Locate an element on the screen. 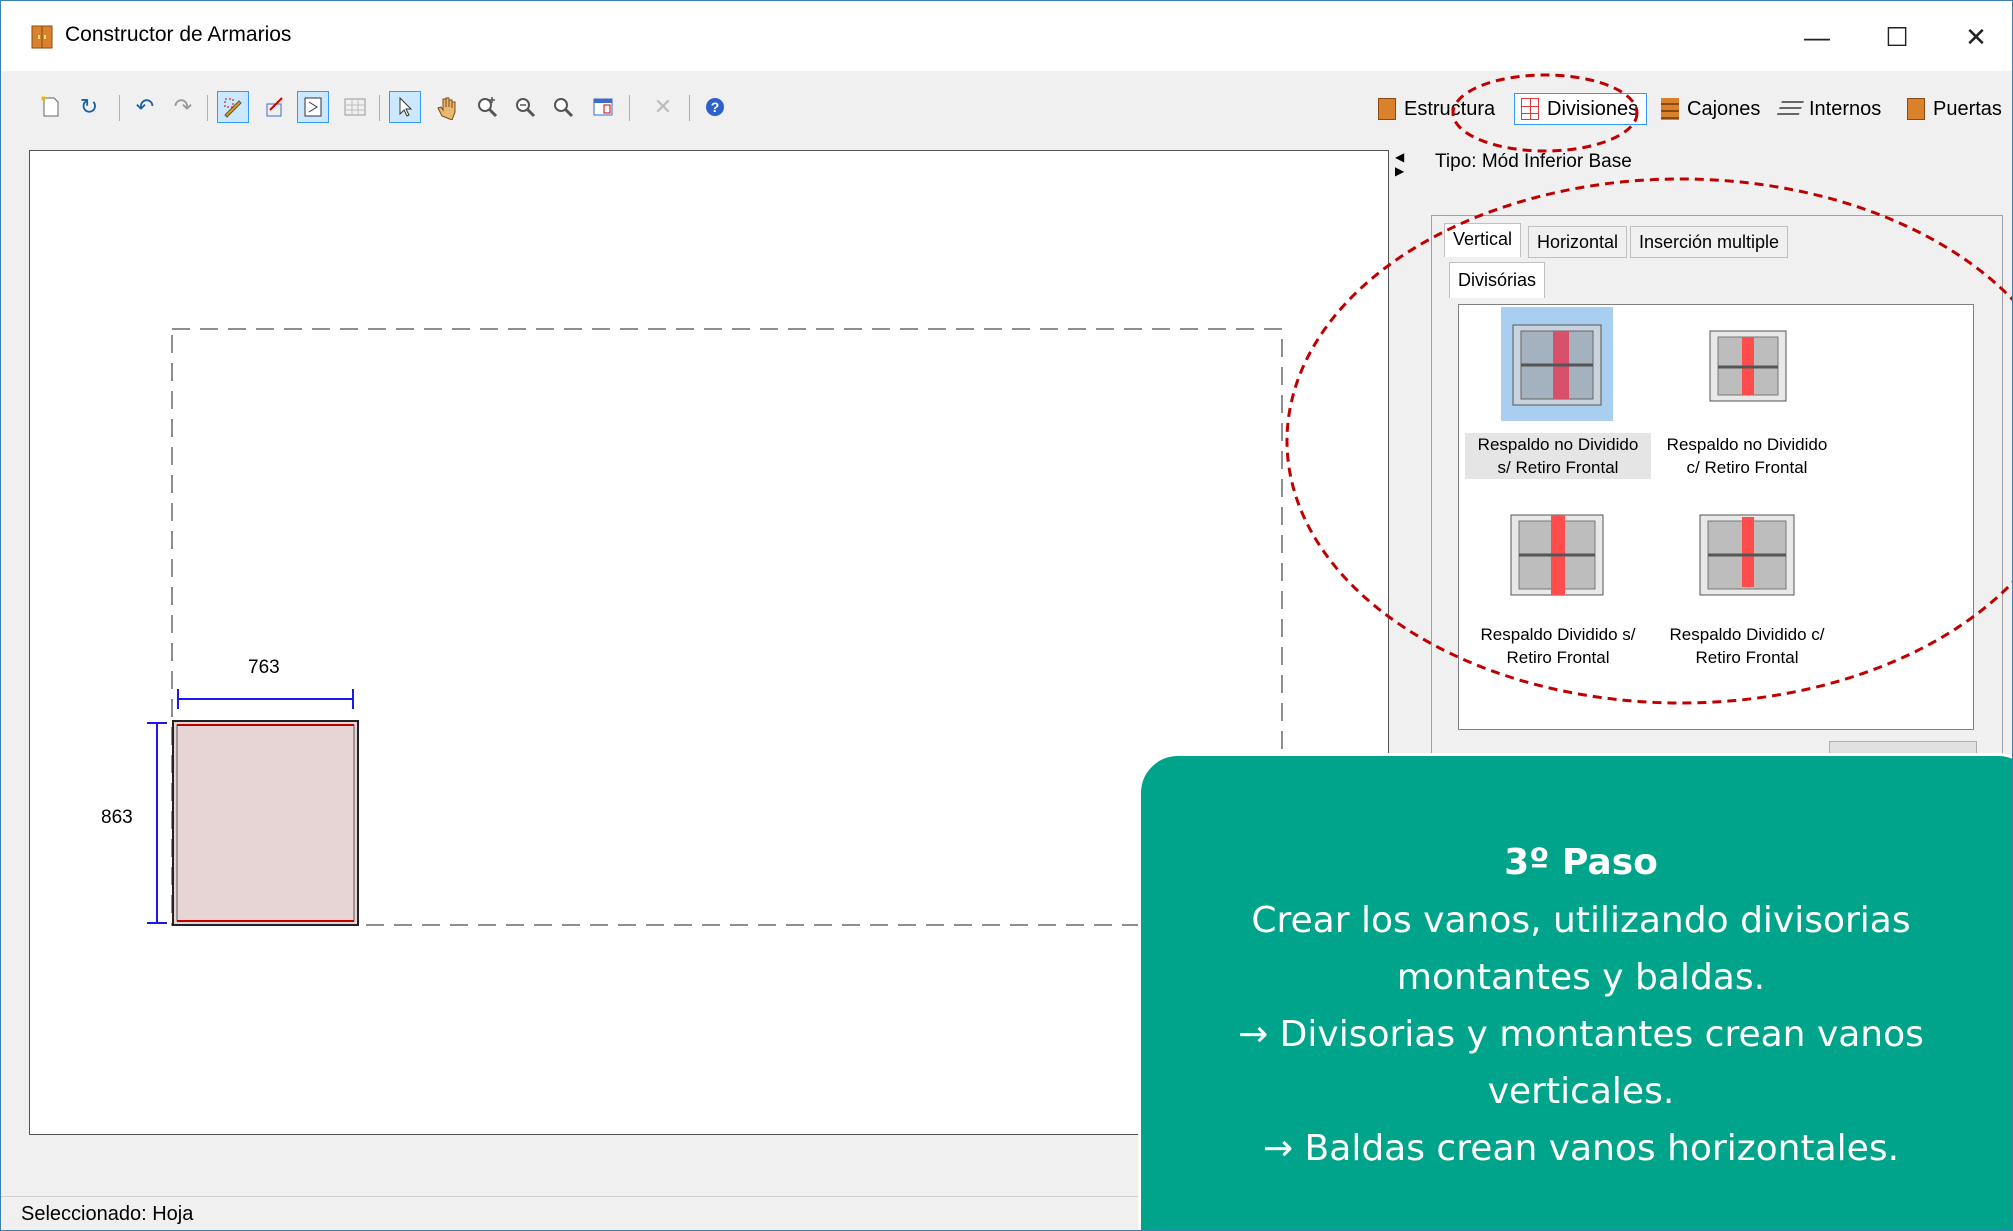 This screenshot has width=2013, height=1231. zoom-out-icon is located at coordinates (525, 107).